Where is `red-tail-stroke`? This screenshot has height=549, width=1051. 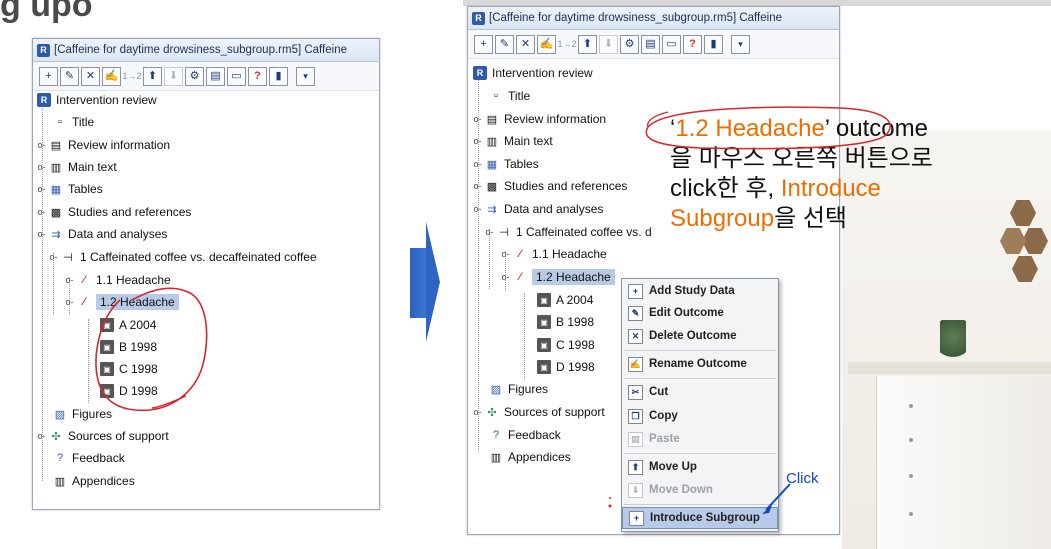 red-tail-stroke is located at coordinates (169, 402).